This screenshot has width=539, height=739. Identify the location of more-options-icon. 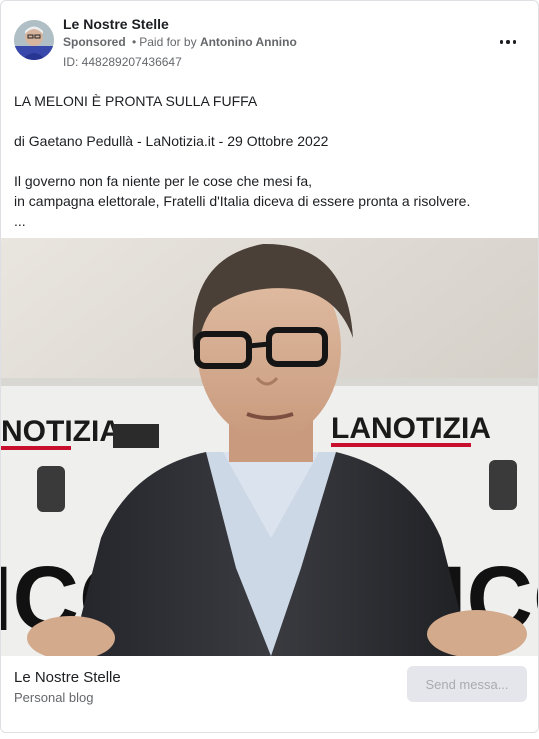
(508, 42).